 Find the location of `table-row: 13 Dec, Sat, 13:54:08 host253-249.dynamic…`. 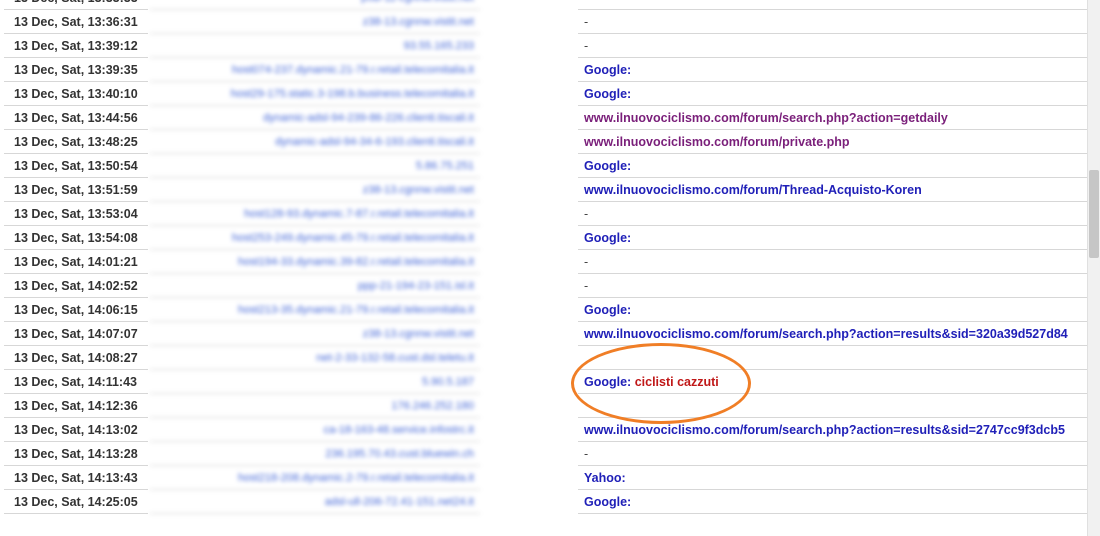

table-row: 13 Dec, Sat, 13:54:08 host253-249.dynamic… is located at coordinates (544, 239).